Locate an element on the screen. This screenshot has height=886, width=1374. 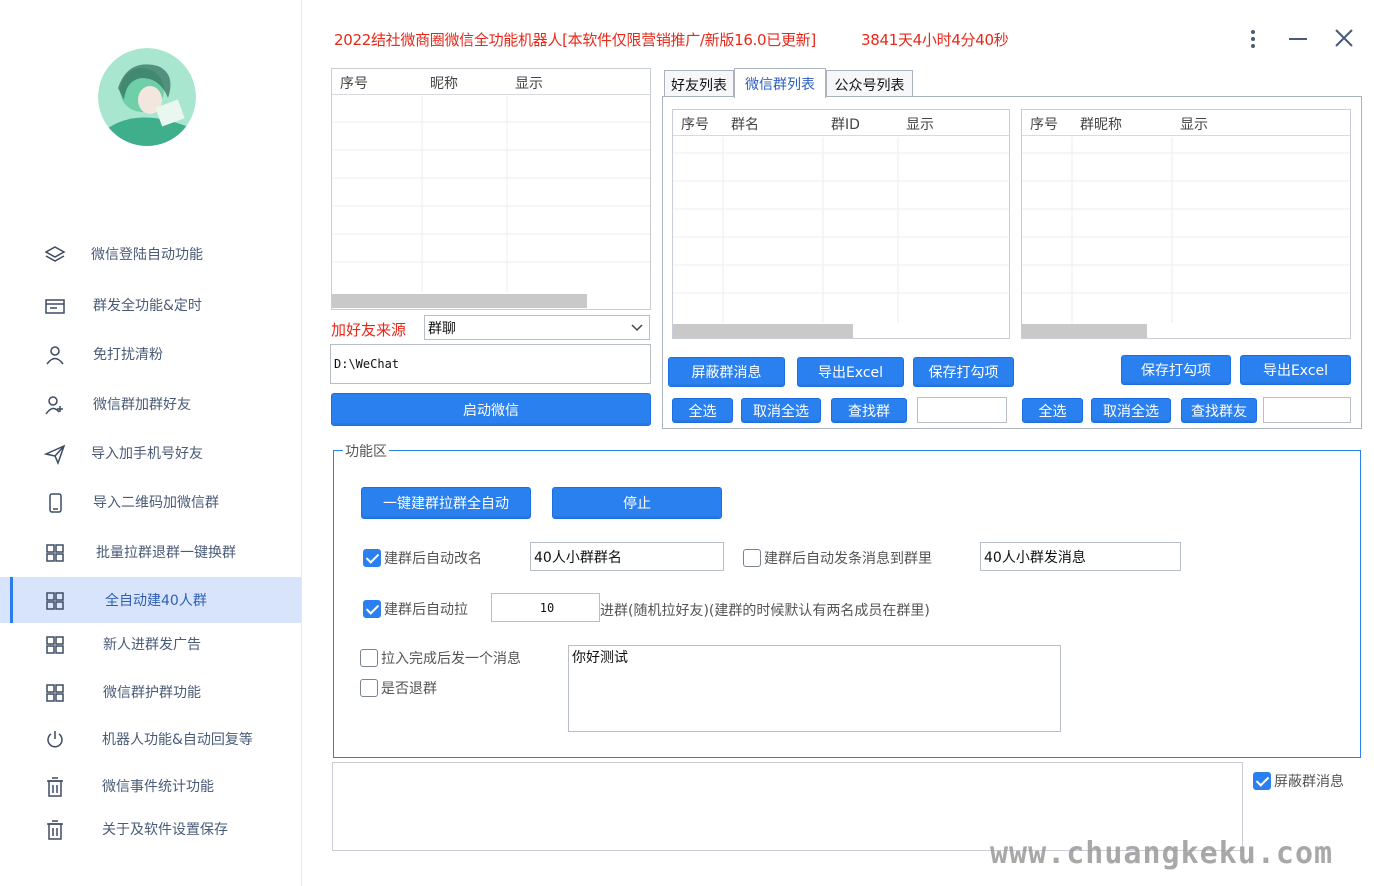
sidebar-item: 关于及软件设置保存 is located at coordinates (150, 829).